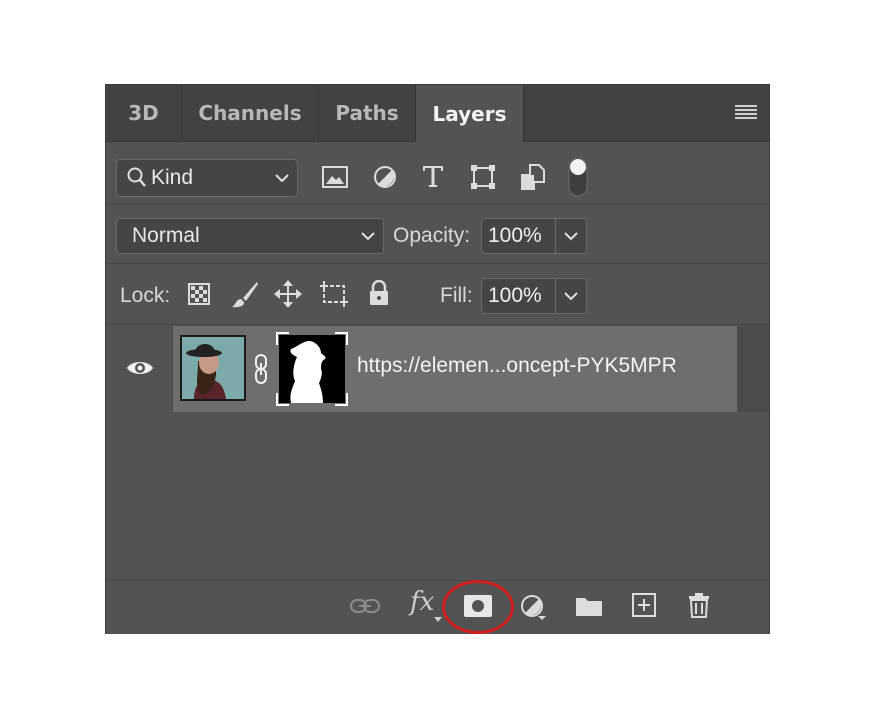  I want to click on fill-dropdown-button, so click(570, 296).